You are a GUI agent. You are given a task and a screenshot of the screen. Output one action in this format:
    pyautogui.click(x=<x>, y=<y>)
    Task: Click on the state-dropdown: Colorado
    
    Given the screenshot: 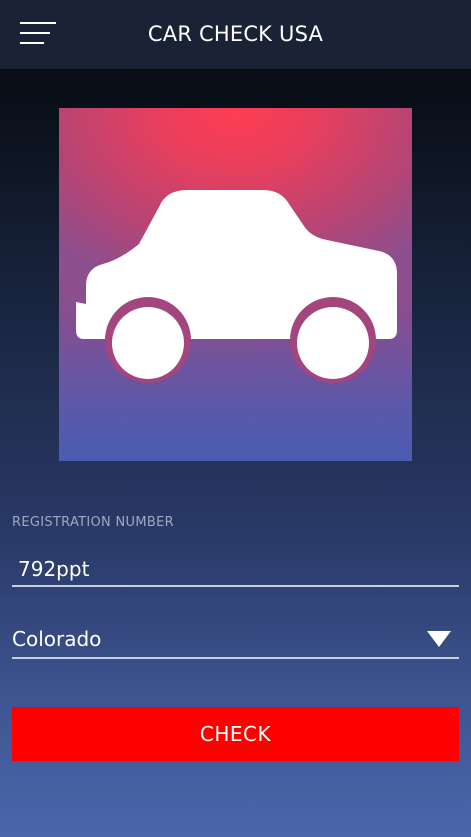 What is the action you would take?
    pyautogui.click(x=235, y=641)
    